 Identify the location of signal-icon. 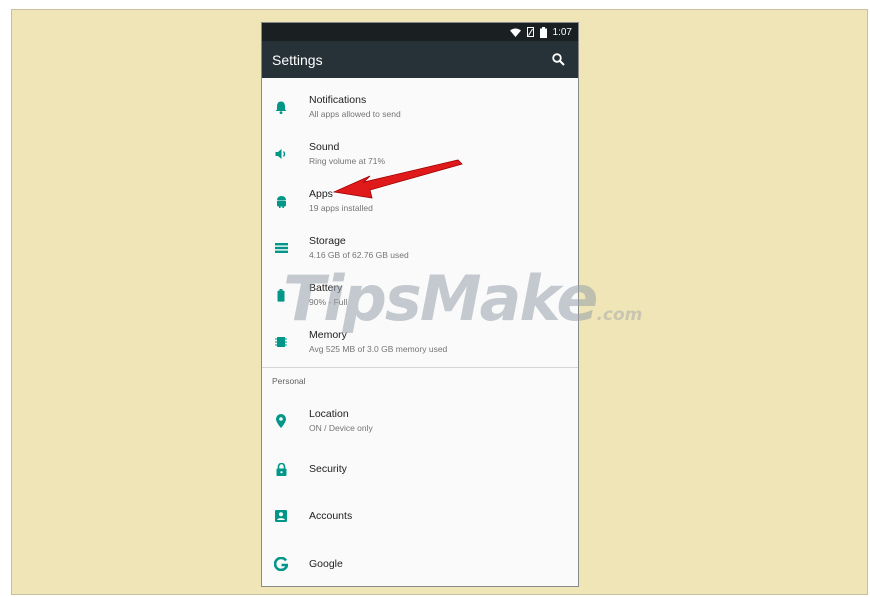
(530, 32).